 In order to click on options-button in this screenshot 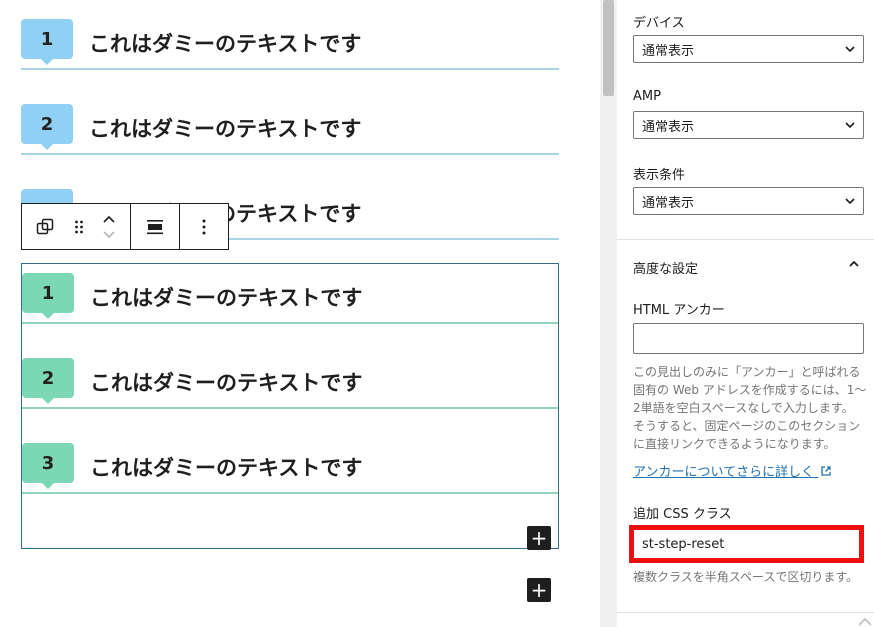, I will do `click(204, 226)`.